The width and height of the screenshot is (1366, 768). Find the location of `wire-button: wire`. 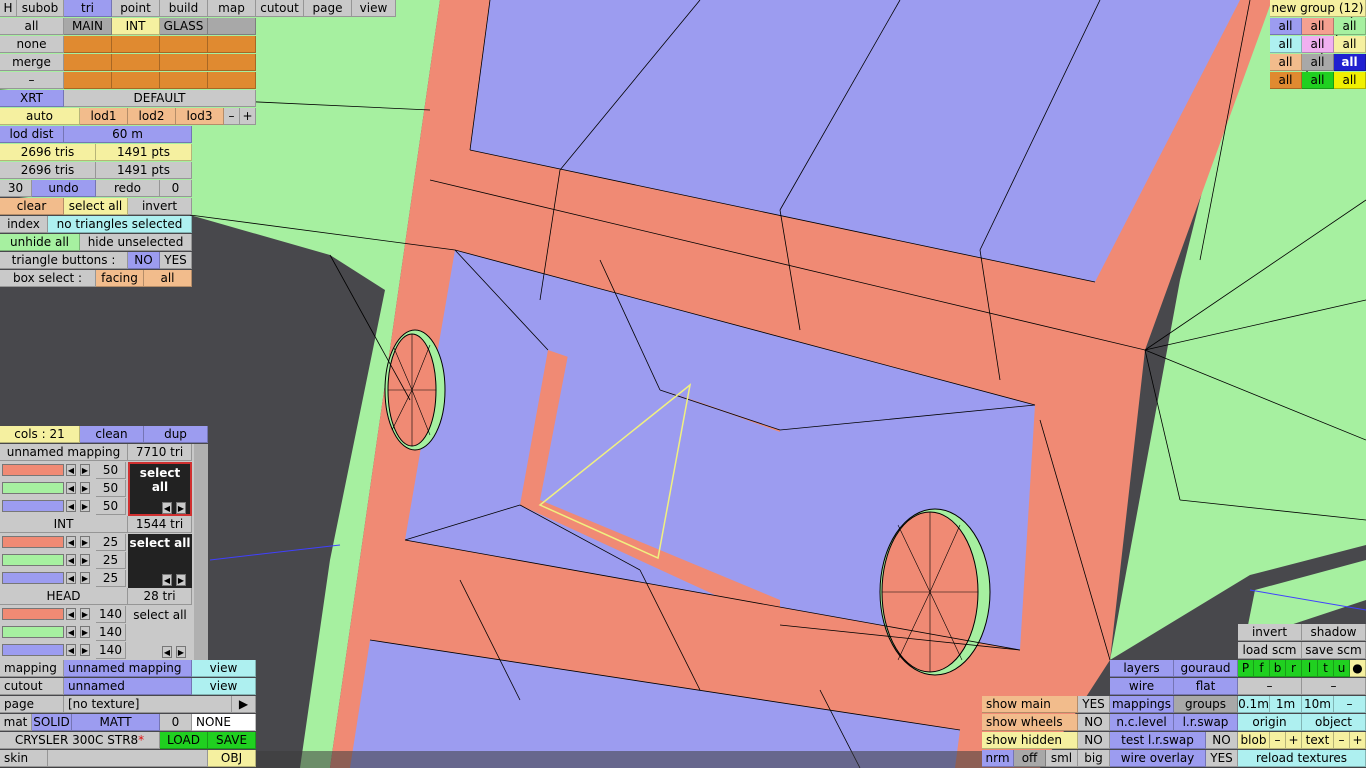

wire-button: wire is located at coordinates (1142, 686).